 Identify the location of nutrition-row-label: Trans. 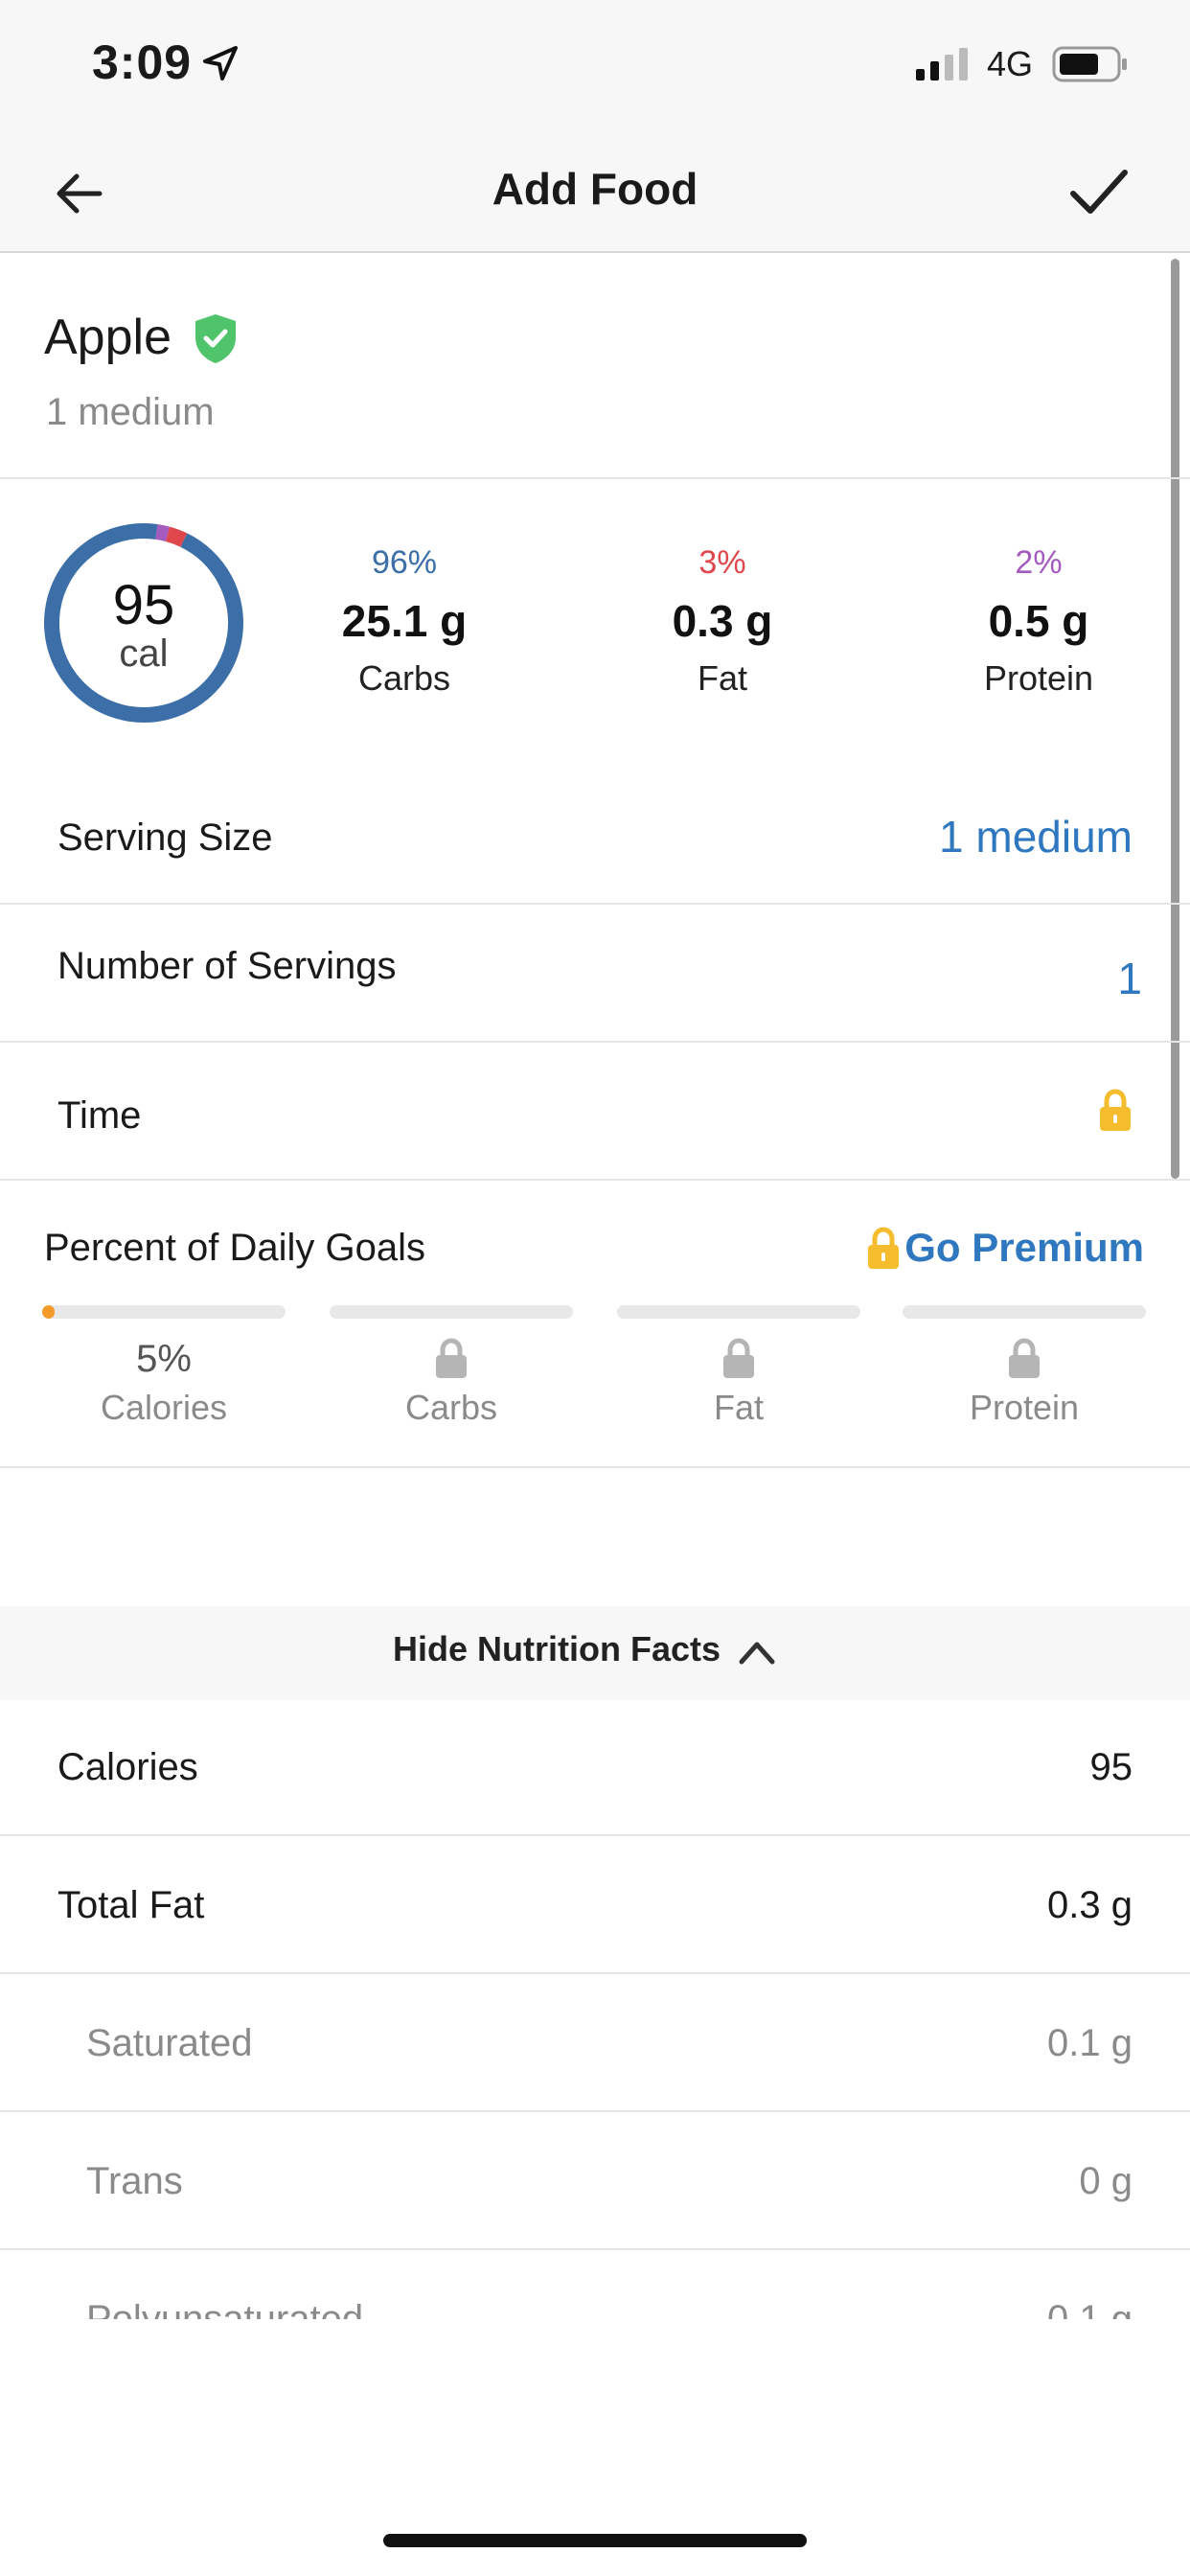
(135, 2181).